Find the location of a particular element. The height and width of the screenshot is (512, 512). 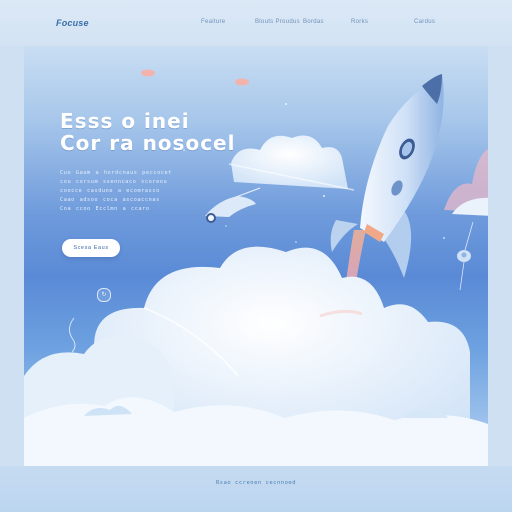

footer: Rsao ccrenen cecnnoed is located at coordinates (256, 489).